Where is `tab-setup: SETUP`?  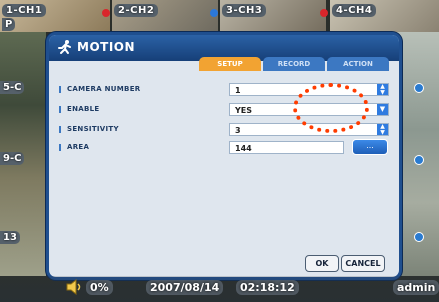 tab-setup: SETUP is located at coordinates (230, 64).